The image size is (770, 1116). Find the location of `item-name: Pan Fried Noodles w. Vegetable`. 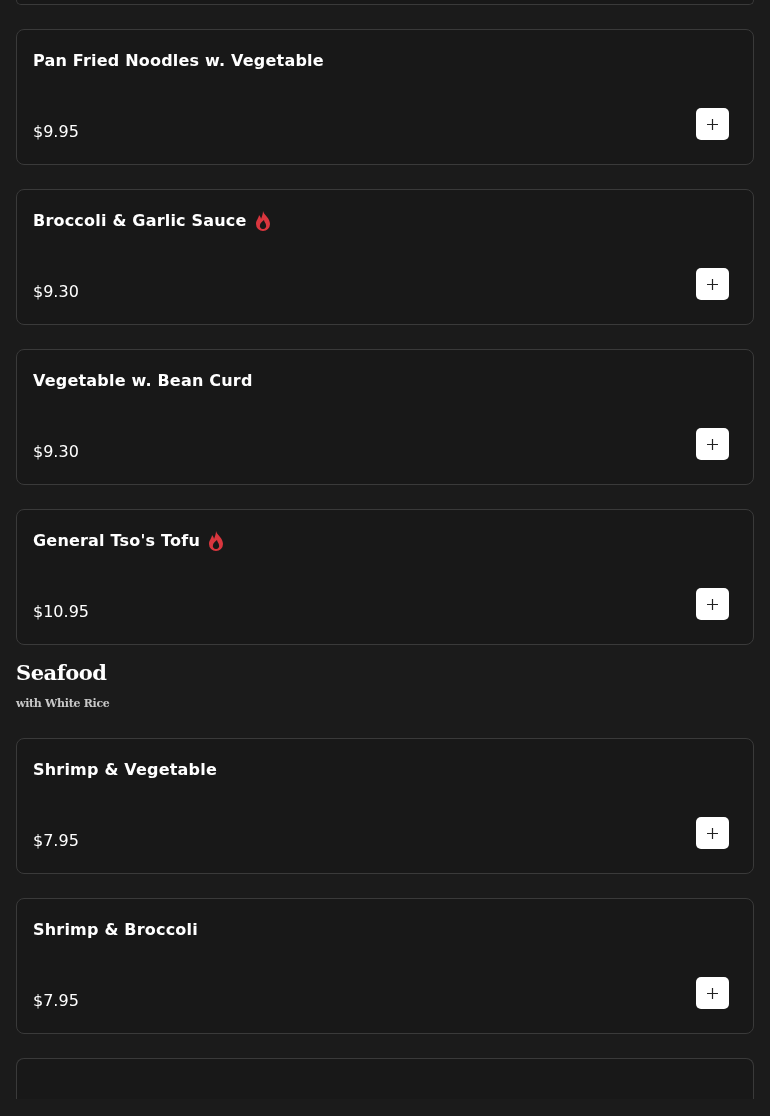

item-name: Pan Fried Noodles w. Vegetable is located at coordinates (178, 61).